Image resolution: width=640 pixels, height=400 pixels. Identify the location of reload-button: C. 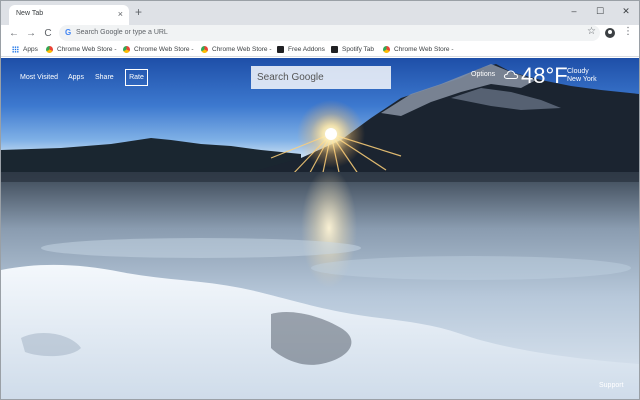
(48, 33).